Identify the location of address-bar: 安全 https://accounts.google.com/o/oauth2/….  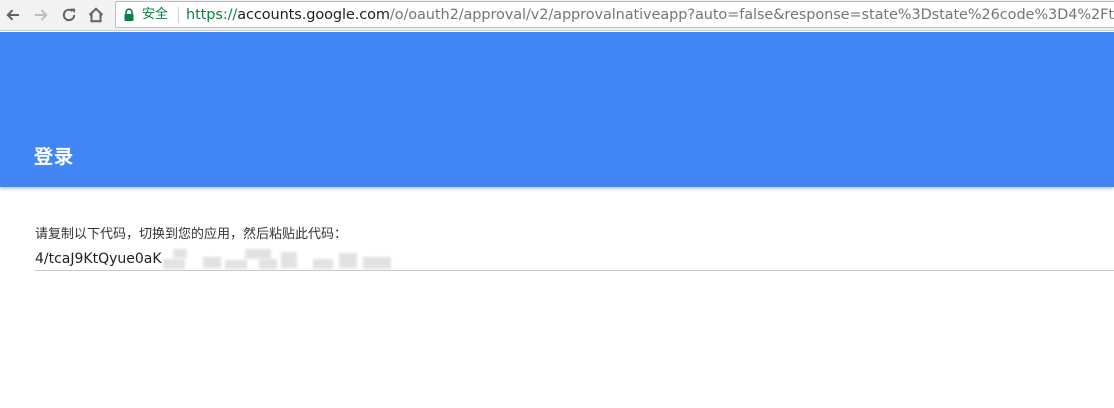
(614, 14).